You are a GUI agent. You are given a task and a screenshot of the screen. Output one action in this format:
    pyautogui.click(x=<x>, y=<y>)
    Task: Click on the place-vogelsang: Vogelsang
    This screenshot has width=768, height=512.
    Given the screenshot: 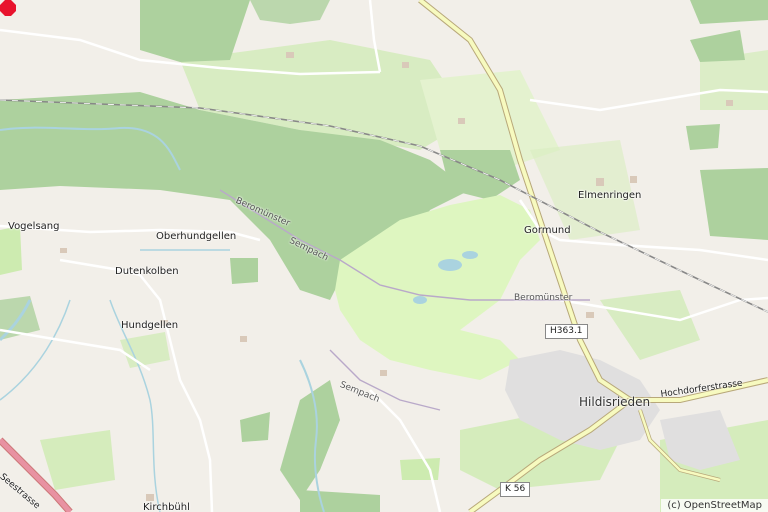 What is the action you would take?
    pyautogui.click(x=34, y=226)
    